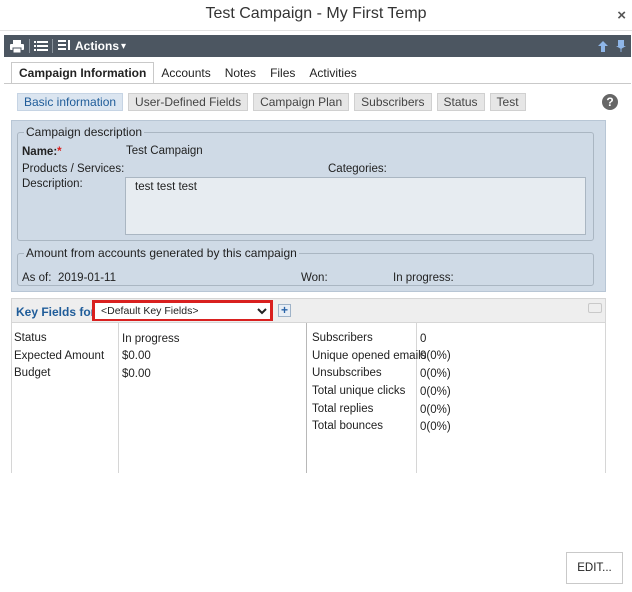  Describe the element at coordinates (507, 102) in the screenshot. I see `subtab-test: Test` at that location.